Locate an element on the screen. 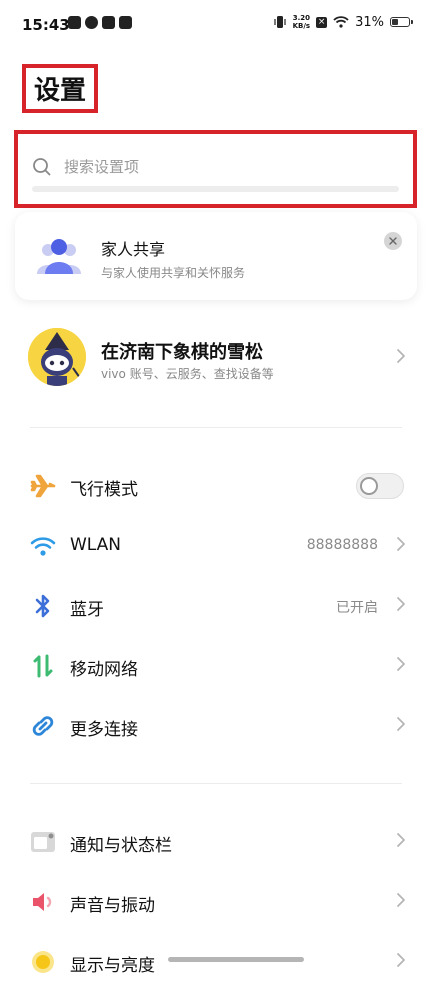  search-highlight: 搜索设置项 is located at coordinates (215, 169).